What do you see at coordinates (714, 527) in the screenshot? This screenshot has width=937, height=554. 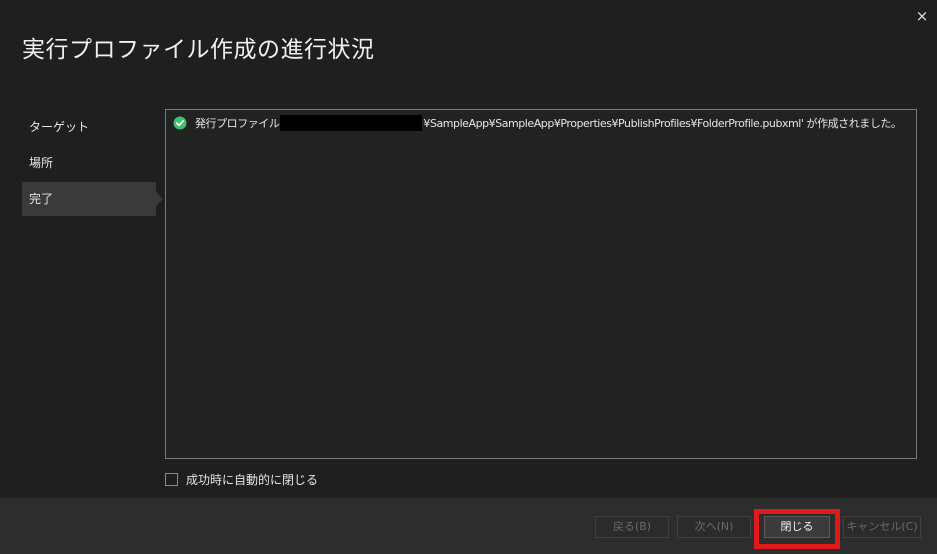 I see `next-button: 次へ(N)` at bounding box center [714, 527].